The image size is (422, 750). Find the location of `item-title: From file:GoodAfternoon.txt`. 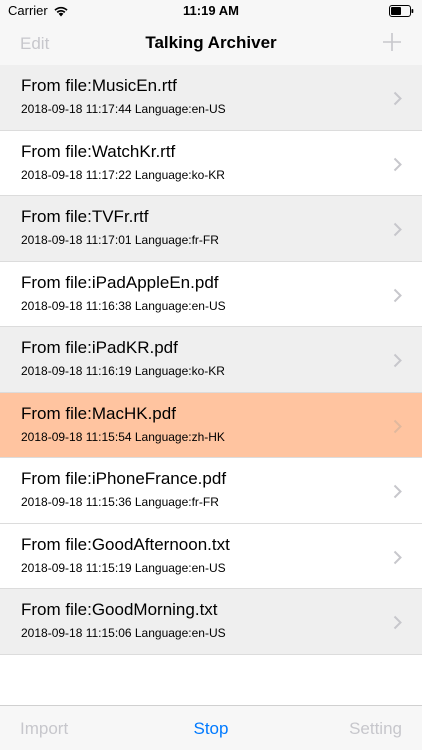

item-title: From file:GoodAfternoon.txt is located at coordinates (125, 544).